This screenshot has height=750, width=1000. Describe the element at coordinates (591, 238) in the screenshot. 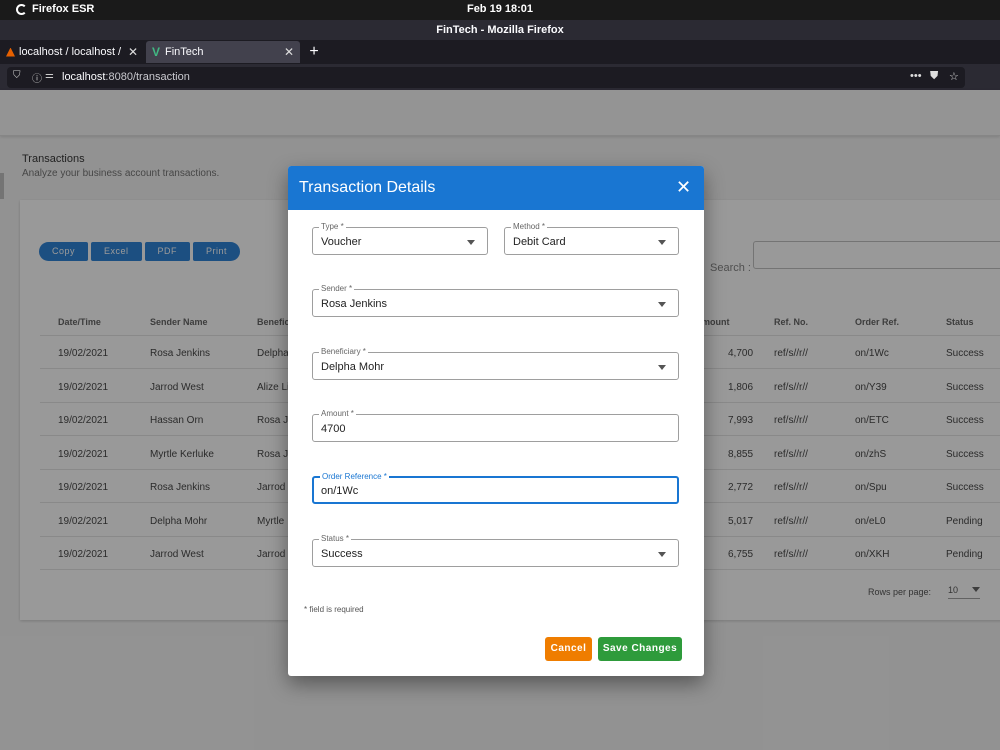

I see `method-select: Method * Debit Card` at that location.